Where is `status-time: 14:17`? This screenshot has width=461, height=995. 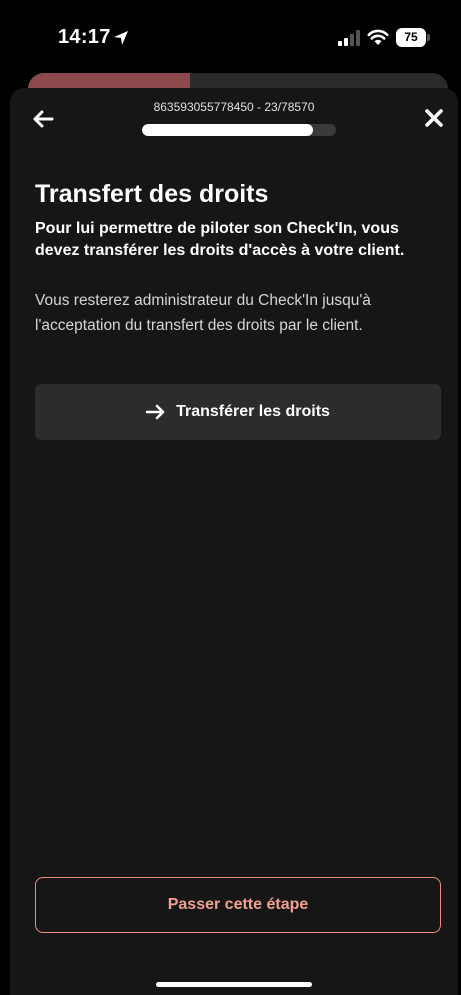 status-time: 14:17 is located at coordinates (84, 37).